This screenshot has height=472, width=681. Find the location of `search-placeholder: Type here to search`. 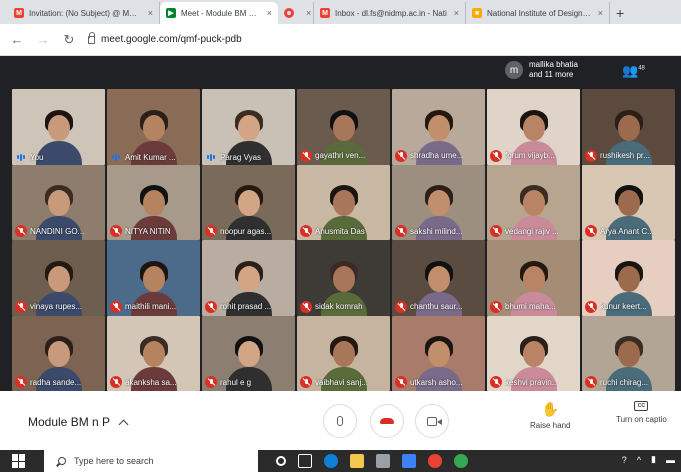

search-placeholder: Type here to search is located at coordinates (114, 461).